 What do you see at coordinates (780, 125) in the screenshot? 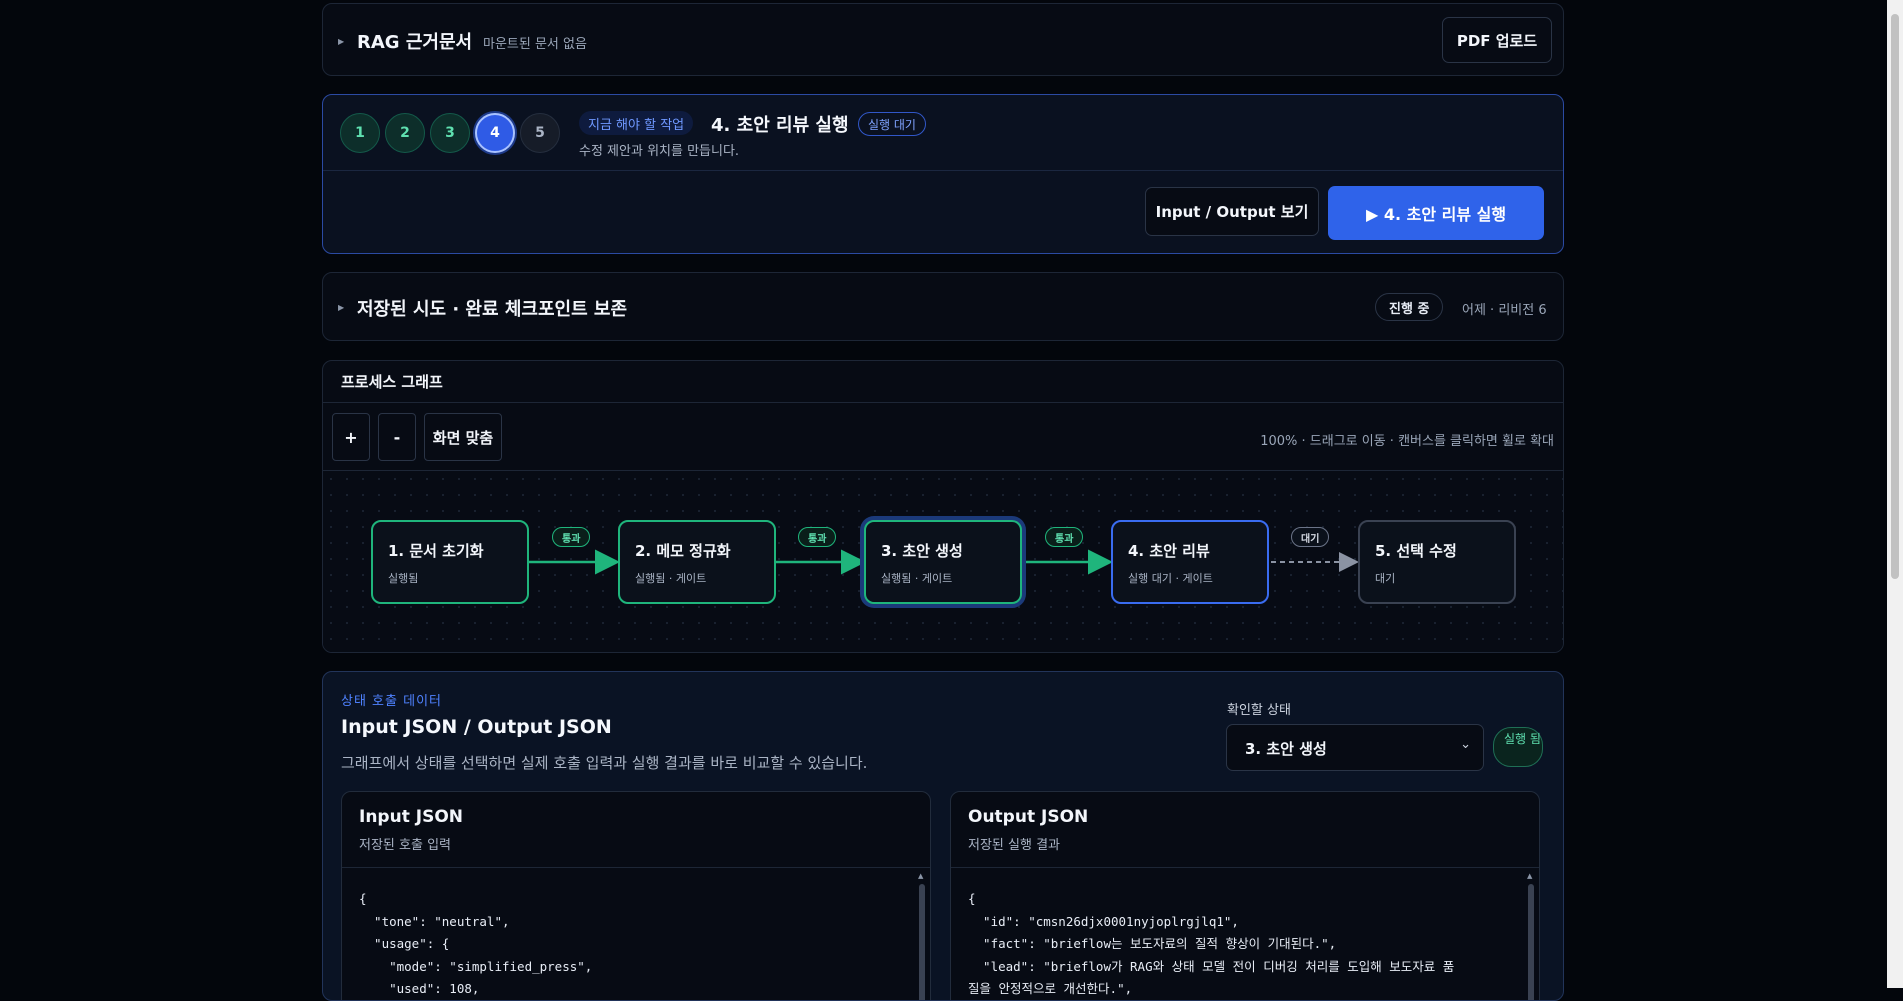
I see `step-title: 4. 초안 리뷰 실행` at bounding box center [780, 125].